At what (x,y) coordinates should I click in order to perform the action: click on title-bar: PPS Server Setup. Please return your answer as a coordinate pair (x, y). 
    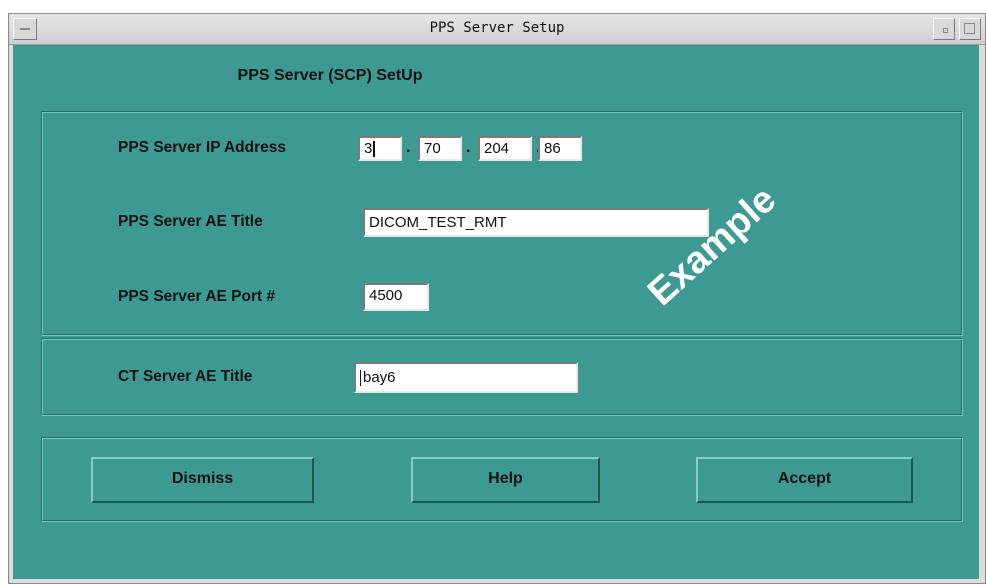
    Looking at the image, I should click on (497, 29).